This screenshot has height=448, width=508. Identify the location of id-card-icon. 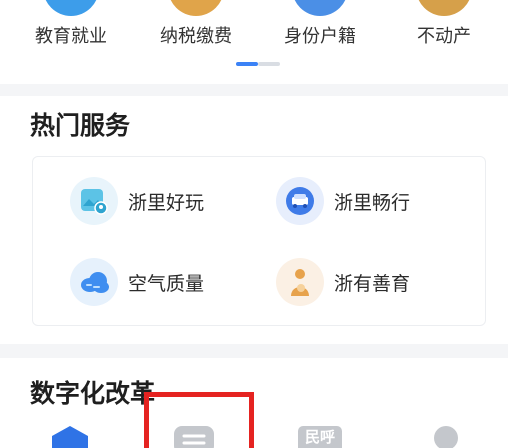
(320, 8).